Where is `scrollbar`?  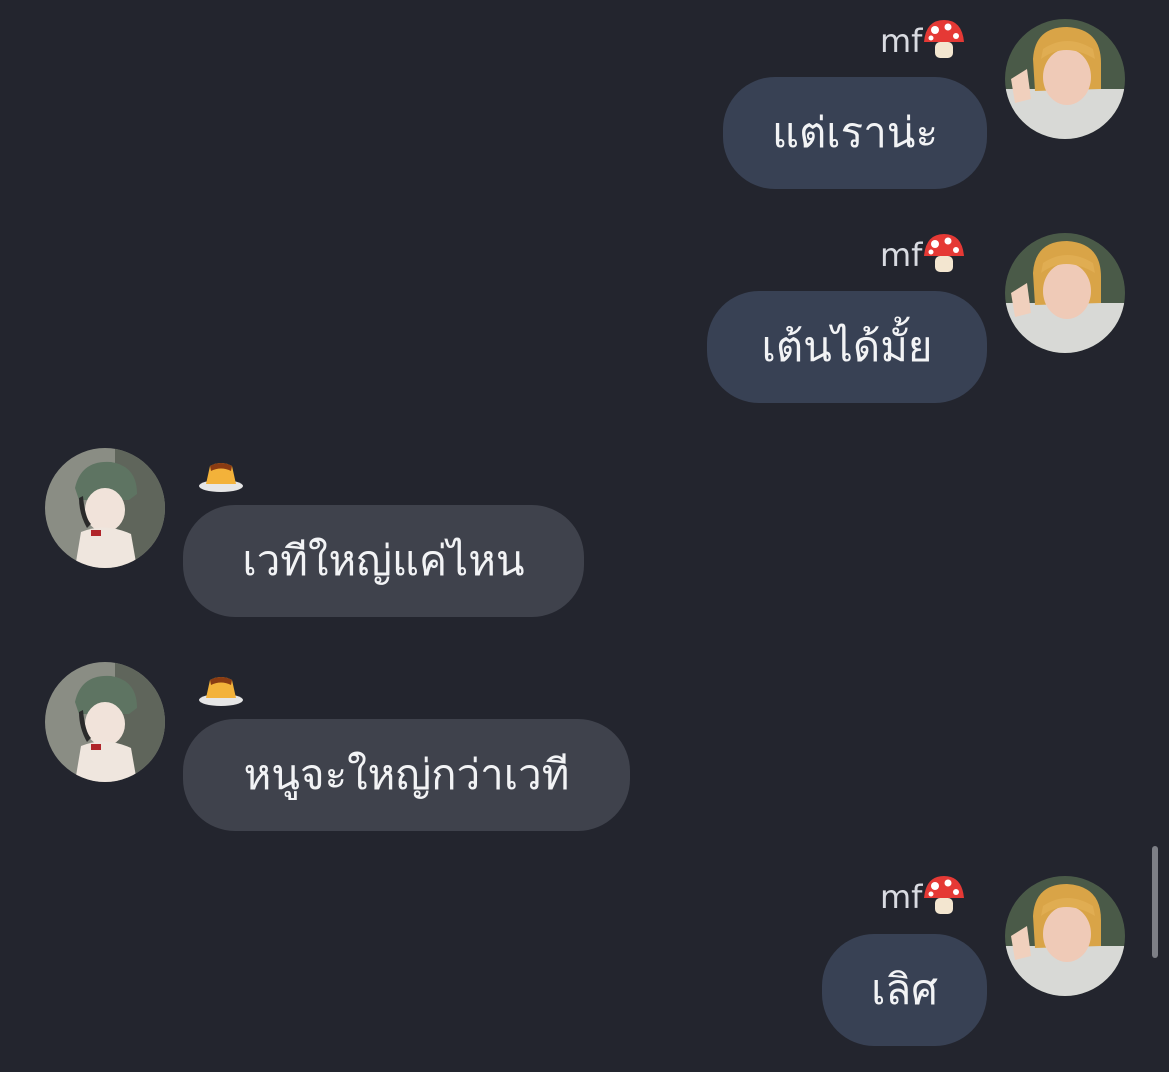
scrollbar is located at coordinates (1155, 902).